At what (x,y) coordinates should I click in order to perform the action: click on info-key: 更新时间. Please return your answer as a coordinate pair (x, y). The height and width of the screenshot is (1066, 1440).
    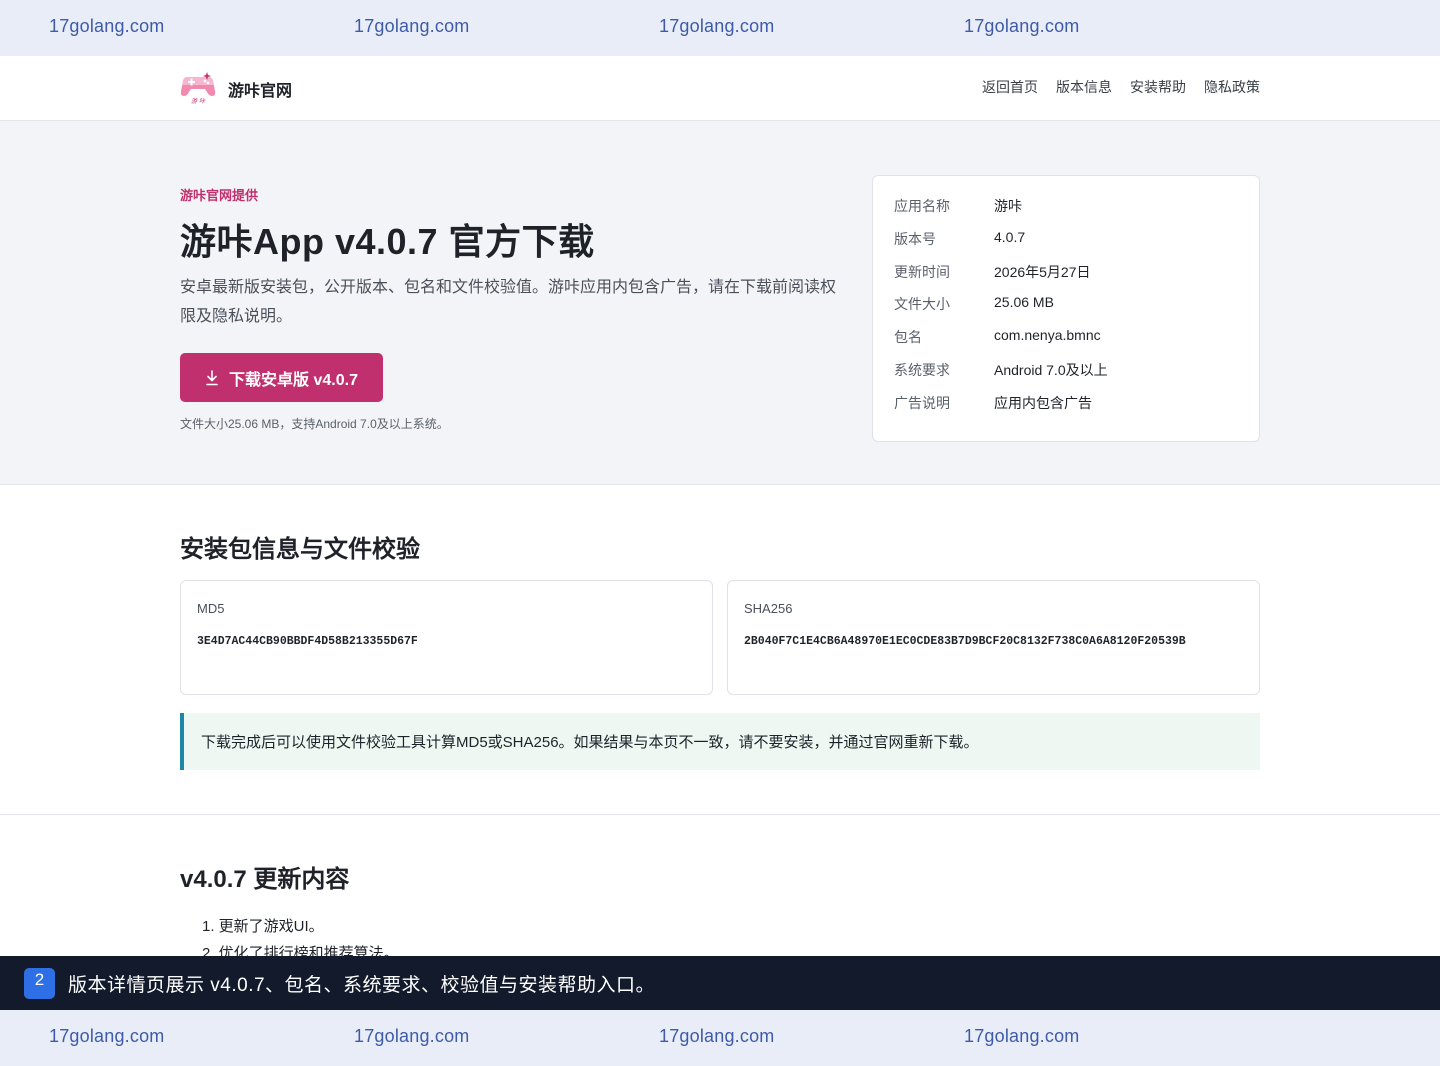
    Looking at the image, I should click on (922, 271).